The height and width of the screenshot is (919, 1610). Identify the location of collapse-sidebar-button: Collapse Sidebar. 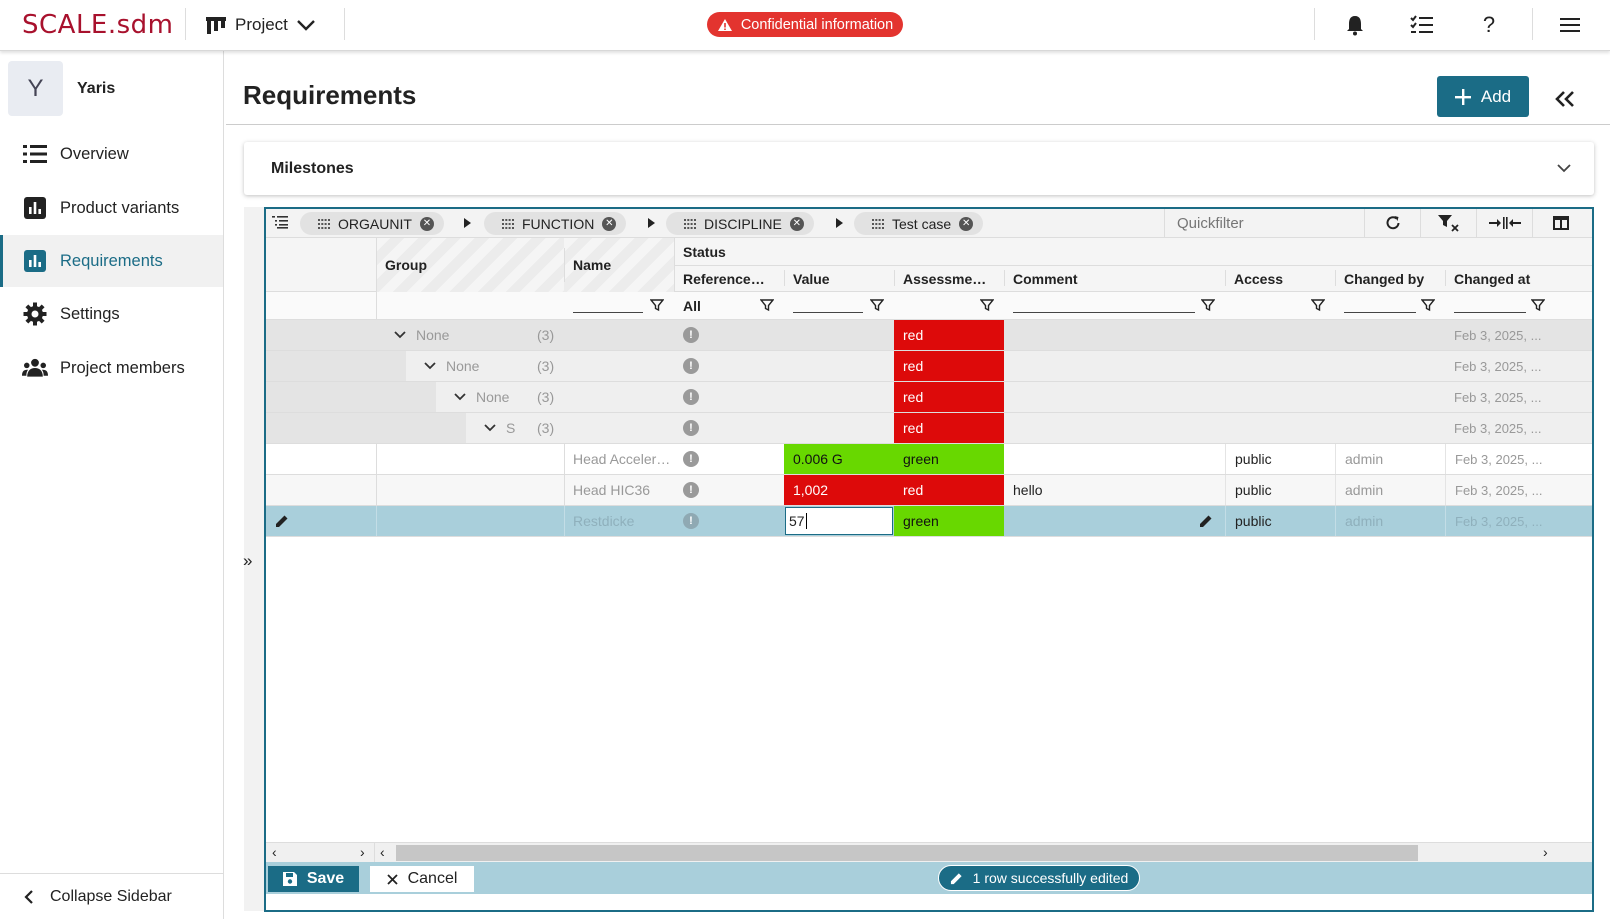
(111, 896).